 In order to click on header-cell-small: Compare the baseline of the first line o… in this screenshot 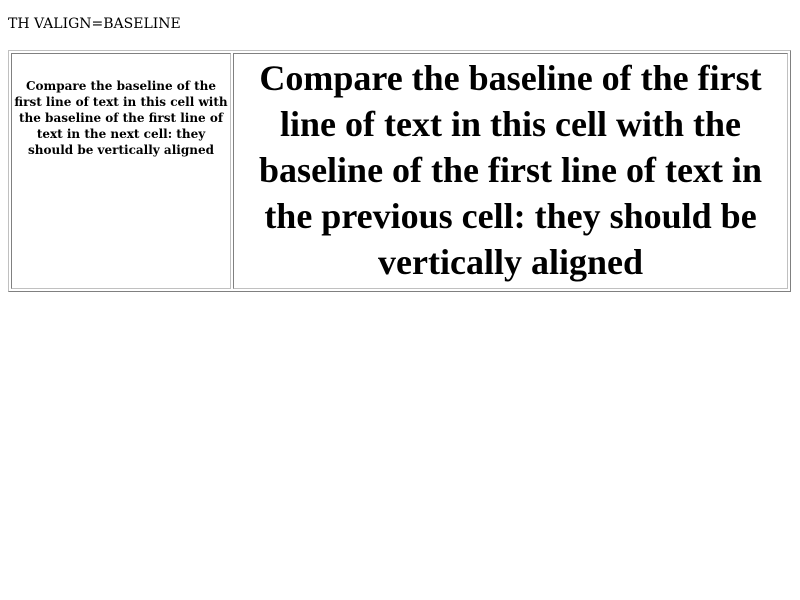, I will do `click(121, 171)`.